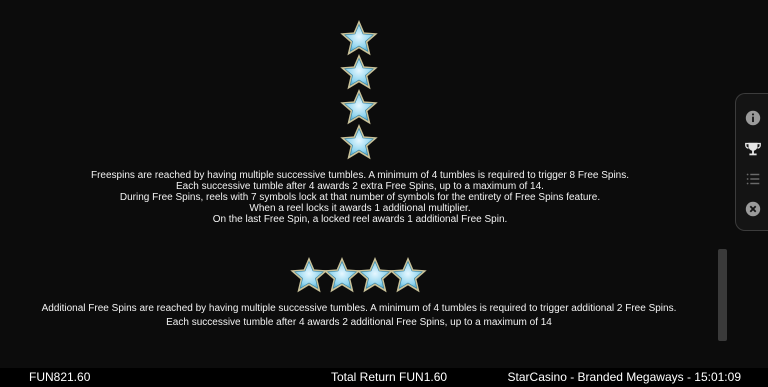  I want to click on trophy-icon, so click(753, 149).